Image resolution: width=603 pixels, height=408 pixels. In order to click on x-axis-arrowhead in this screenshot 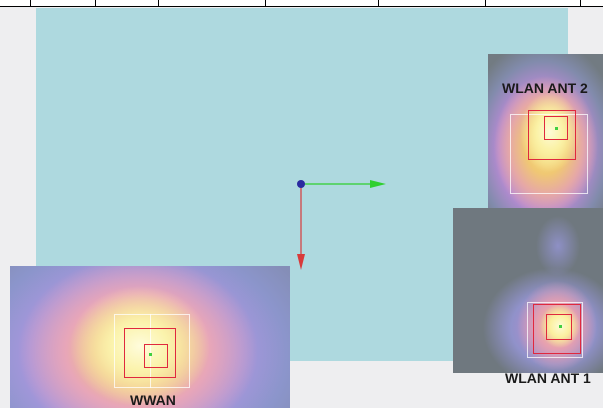, I will do `click(378, 184)`.